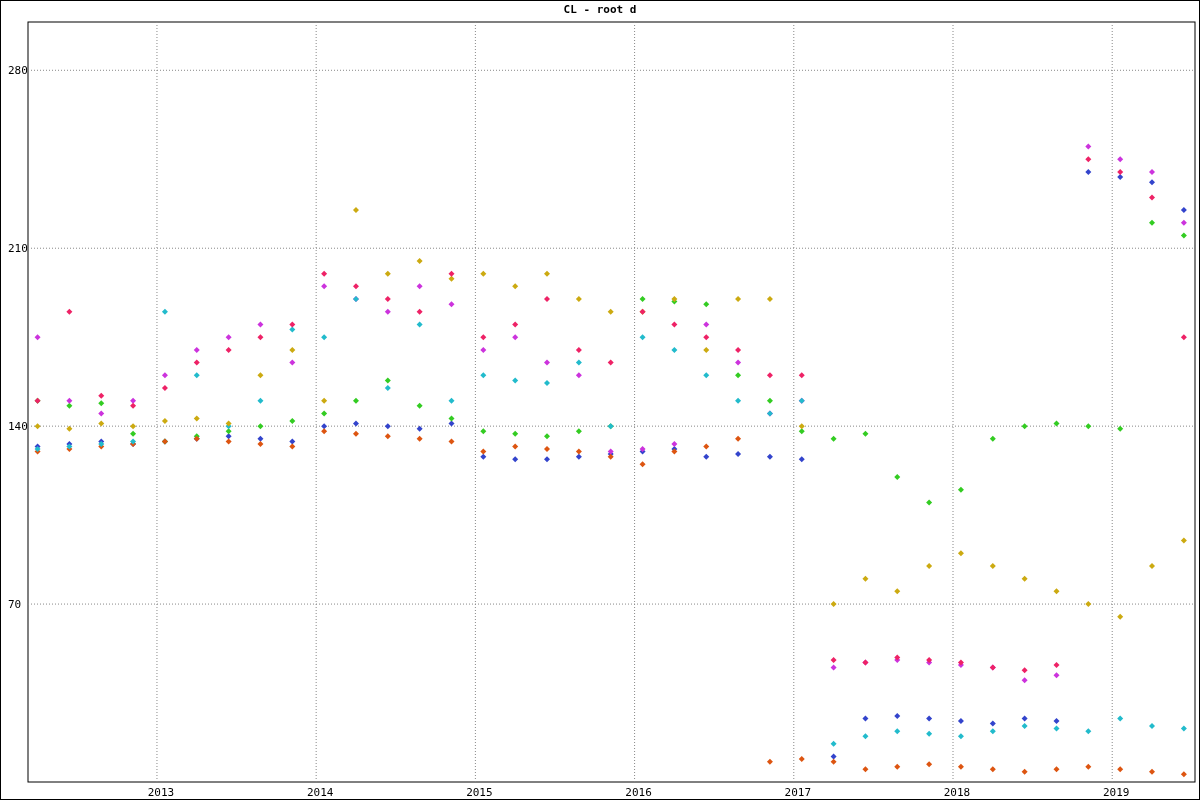 This screenshot has height=800, width=1200. Describe the element at coordinates (161, 792) in the screenshot. I see `x-axis-label: 2013` at that location.